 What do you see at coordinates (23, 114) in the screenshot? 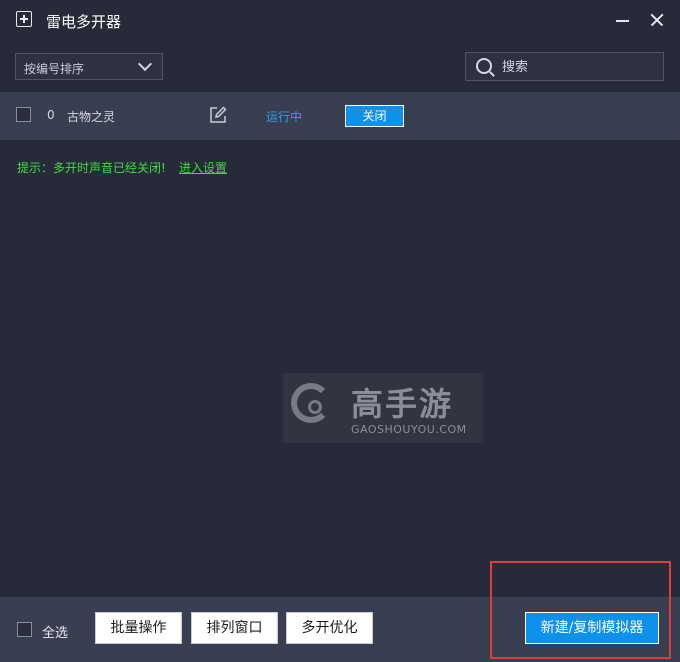
I see `instance-checkbox` at bounding box center [23, 114].